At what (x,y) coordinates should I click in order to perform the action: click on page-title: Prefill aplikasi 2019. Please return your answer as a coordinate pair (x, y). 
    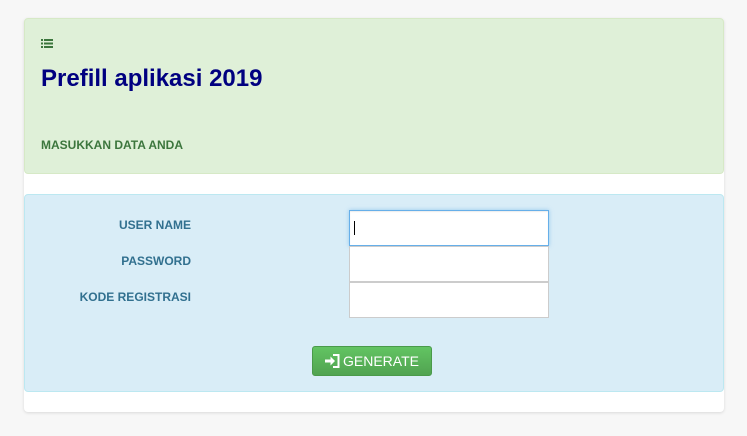
    Looking at the image, I should click on (152, 78).